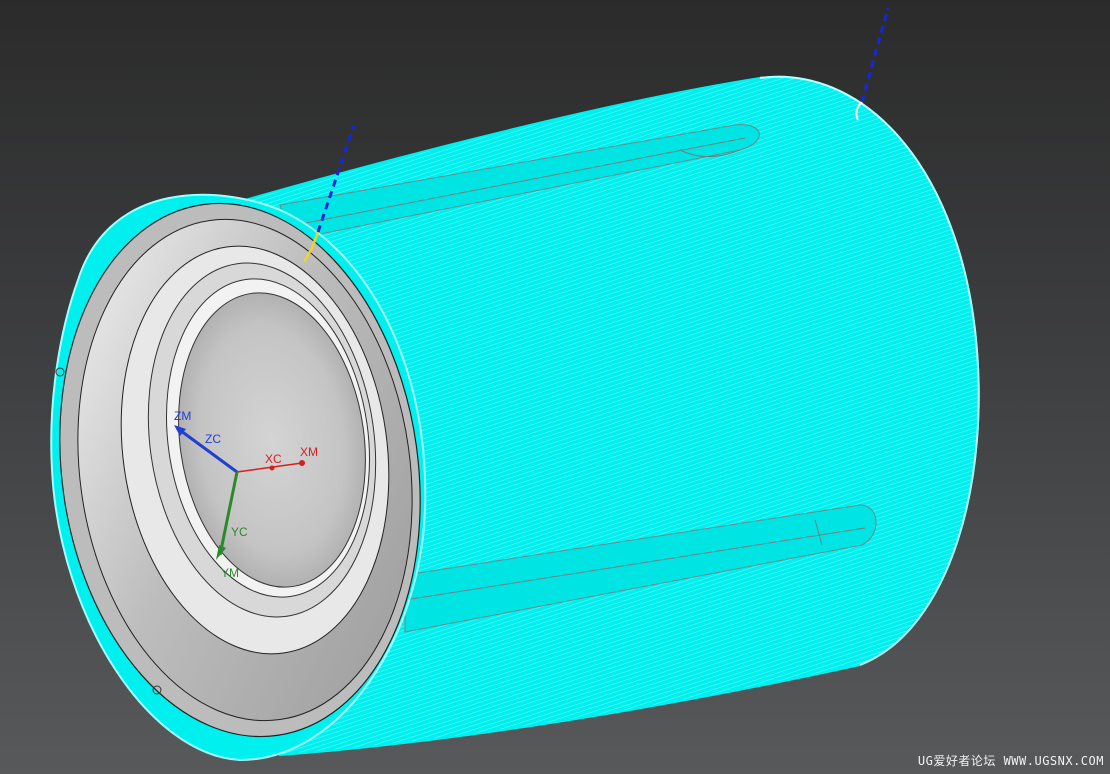  I want to click on xc-label: XC, so click(273, 459).